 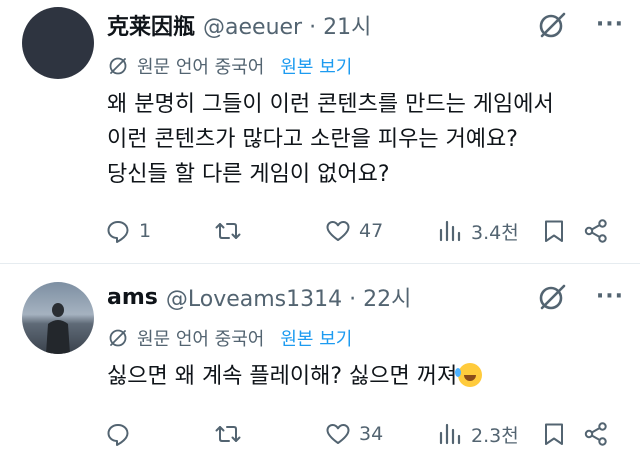 What do you see at coordinates (330, 104) in the screenshot?
I see `tweet-text-line: 왜 분명히 그들이 이런 콘텐츠를 만드는 게임에서` at bounding box center [330, 104].